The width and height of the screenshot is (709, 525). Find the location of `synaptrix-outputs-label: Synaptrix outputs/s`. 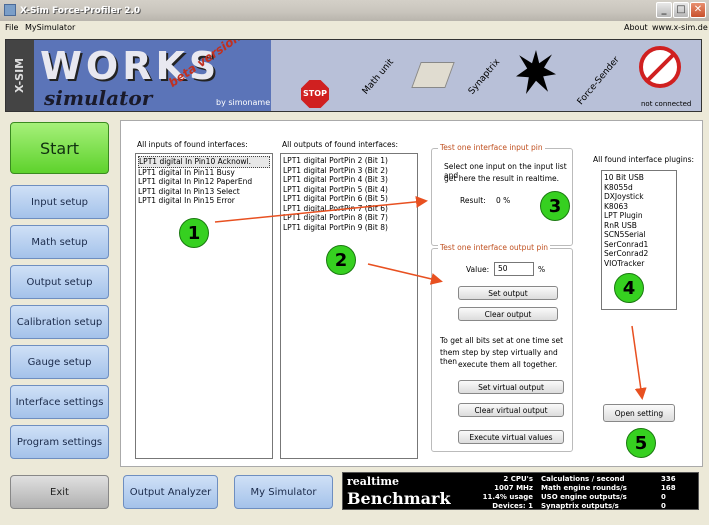

synaptrix-outputs-label: Synaptrix outputs/s is located at coordinates (580, 506).